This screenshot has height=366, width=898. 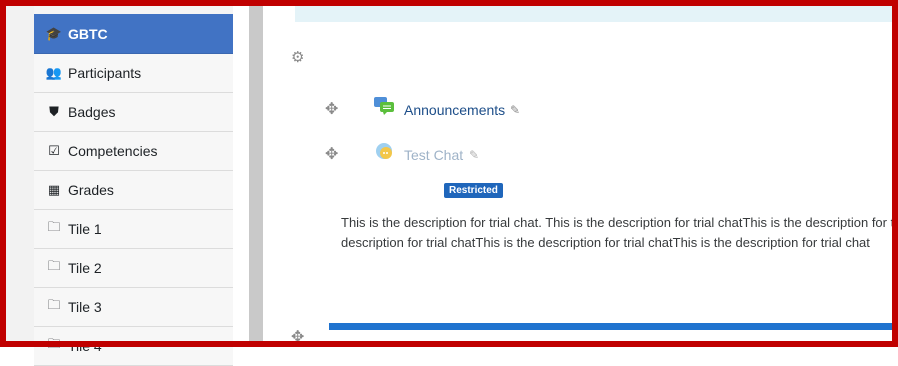 I want to click on sidebar-item-label: Tile 2, so click(x=85, y=268).